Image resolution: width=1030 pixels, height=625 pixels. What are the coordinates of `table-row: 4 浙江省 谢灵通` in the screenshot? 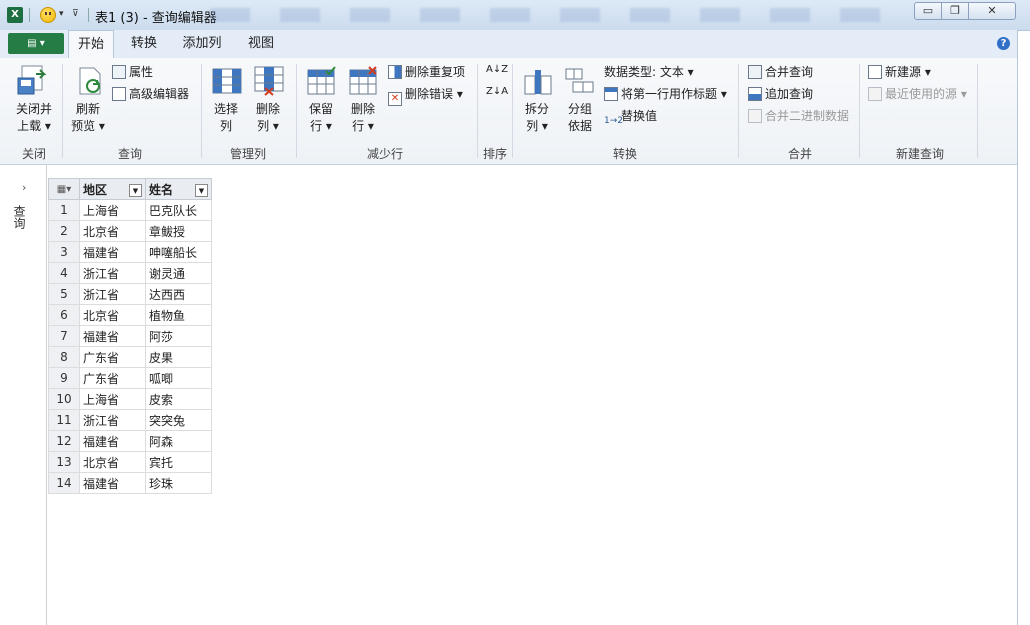 It's located at (130, 273).